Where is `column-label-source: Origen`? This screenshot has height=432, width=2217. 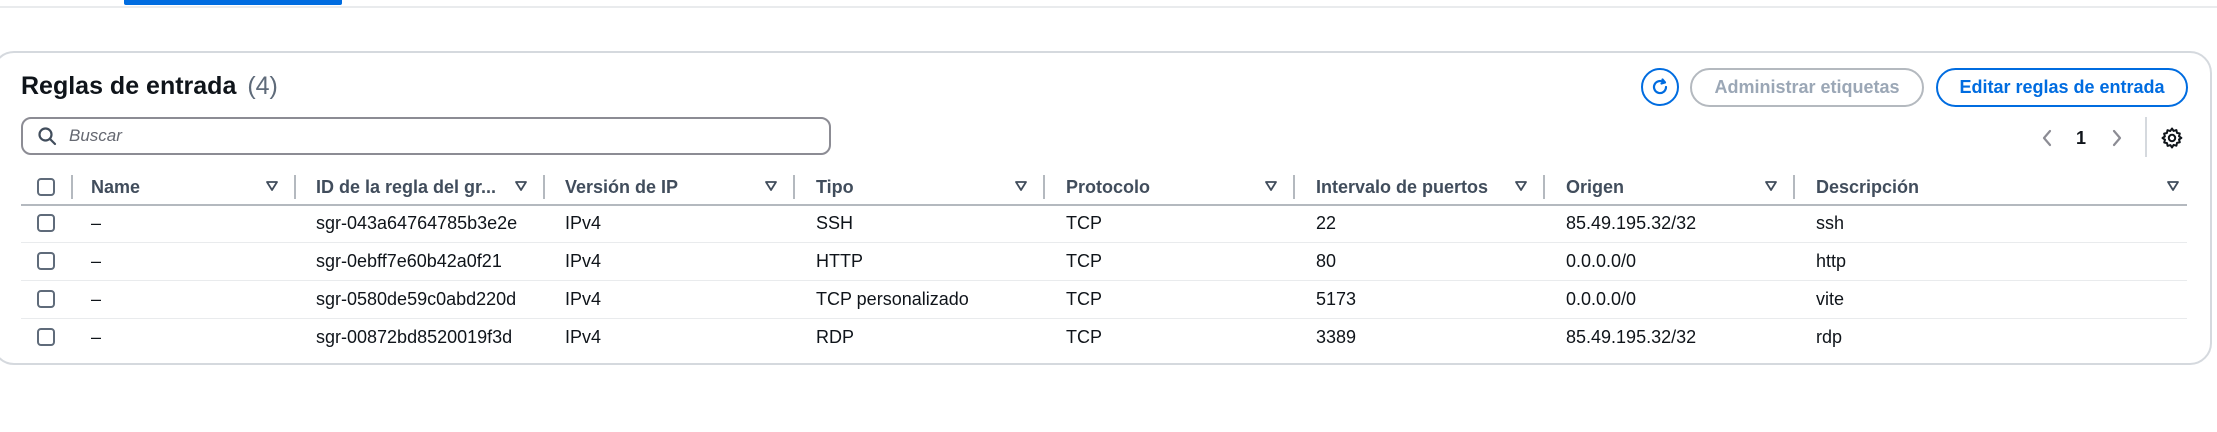 column-label-source: Origen is located at coordinates (1595, 186).